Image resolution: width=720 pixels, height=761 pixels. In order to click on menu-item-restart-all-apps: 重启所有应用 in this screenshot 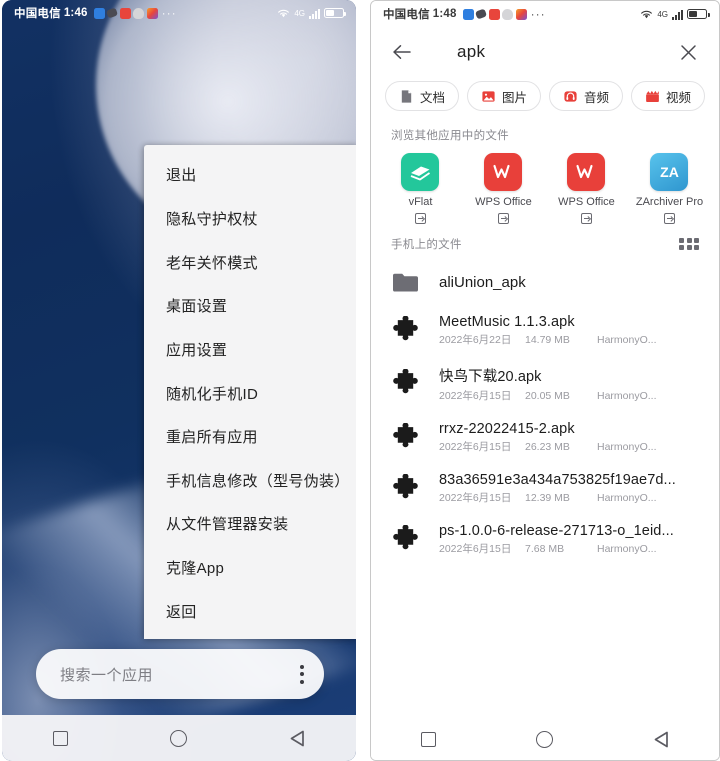, I will do `click(250, 437)`.